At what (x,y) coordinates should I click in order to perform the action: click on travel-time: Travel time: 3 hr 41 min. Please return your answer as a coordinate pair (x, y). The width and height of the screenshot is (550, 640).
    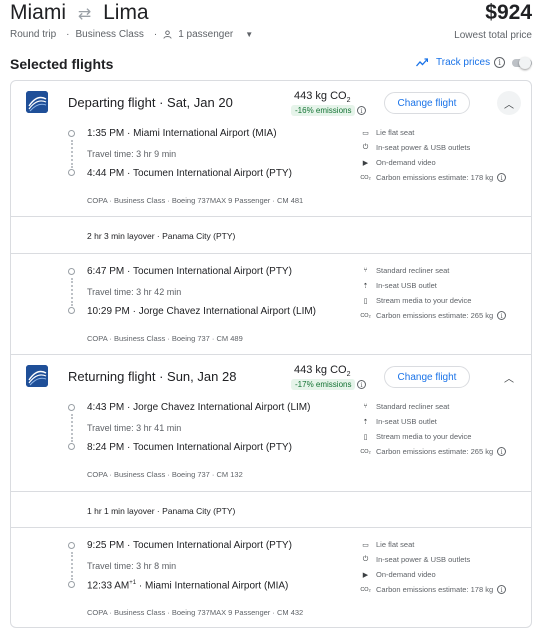
    Looking at the image, I should click on (134, 428).